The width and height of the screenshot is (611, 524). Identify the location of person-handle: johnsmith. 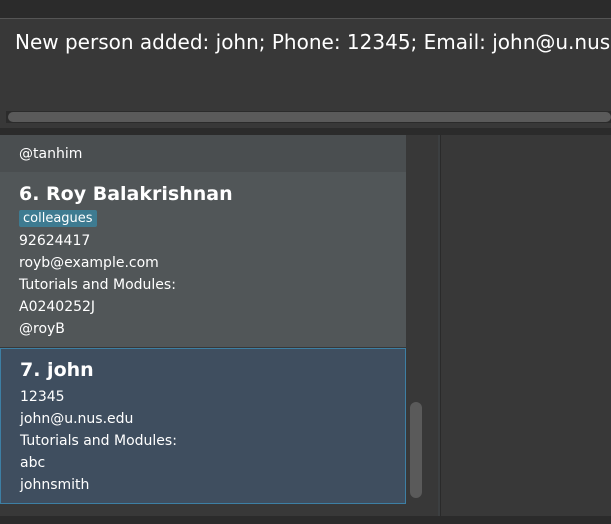
(55, 485).